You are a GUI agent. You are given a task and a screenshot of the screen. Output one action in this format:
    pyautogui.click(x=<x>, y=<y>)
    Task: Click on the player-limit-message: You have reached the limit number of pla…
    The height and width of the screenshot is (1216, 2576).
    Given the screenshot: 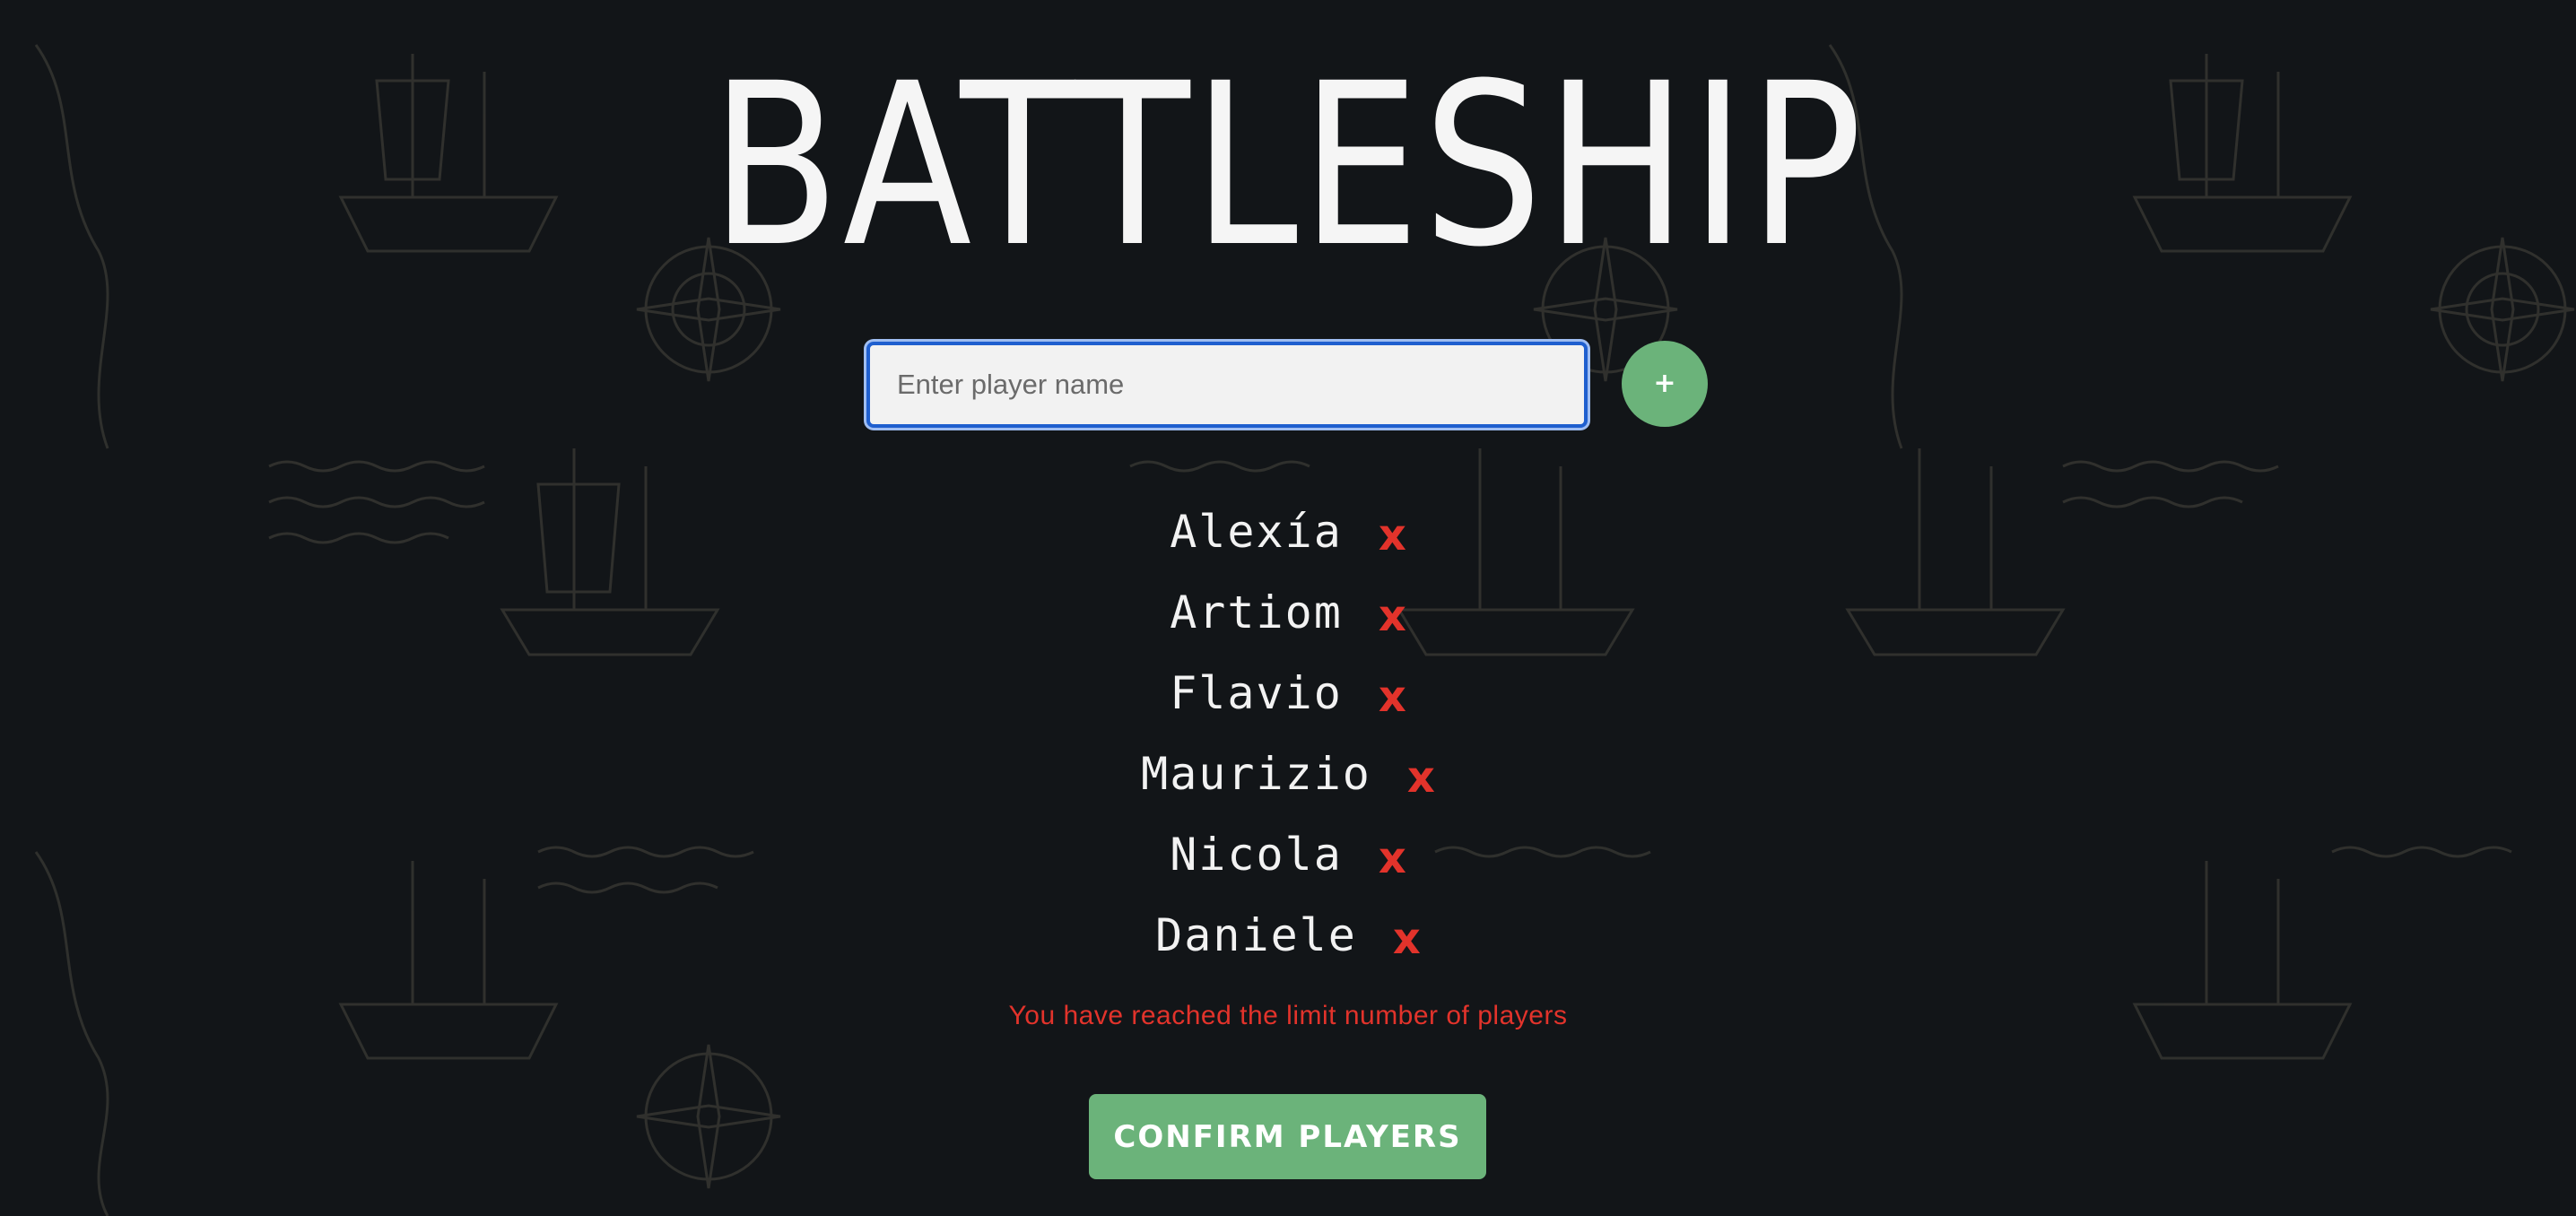 What is the action you would take?
    pyautogui.click(x=1288, y=1015)
    